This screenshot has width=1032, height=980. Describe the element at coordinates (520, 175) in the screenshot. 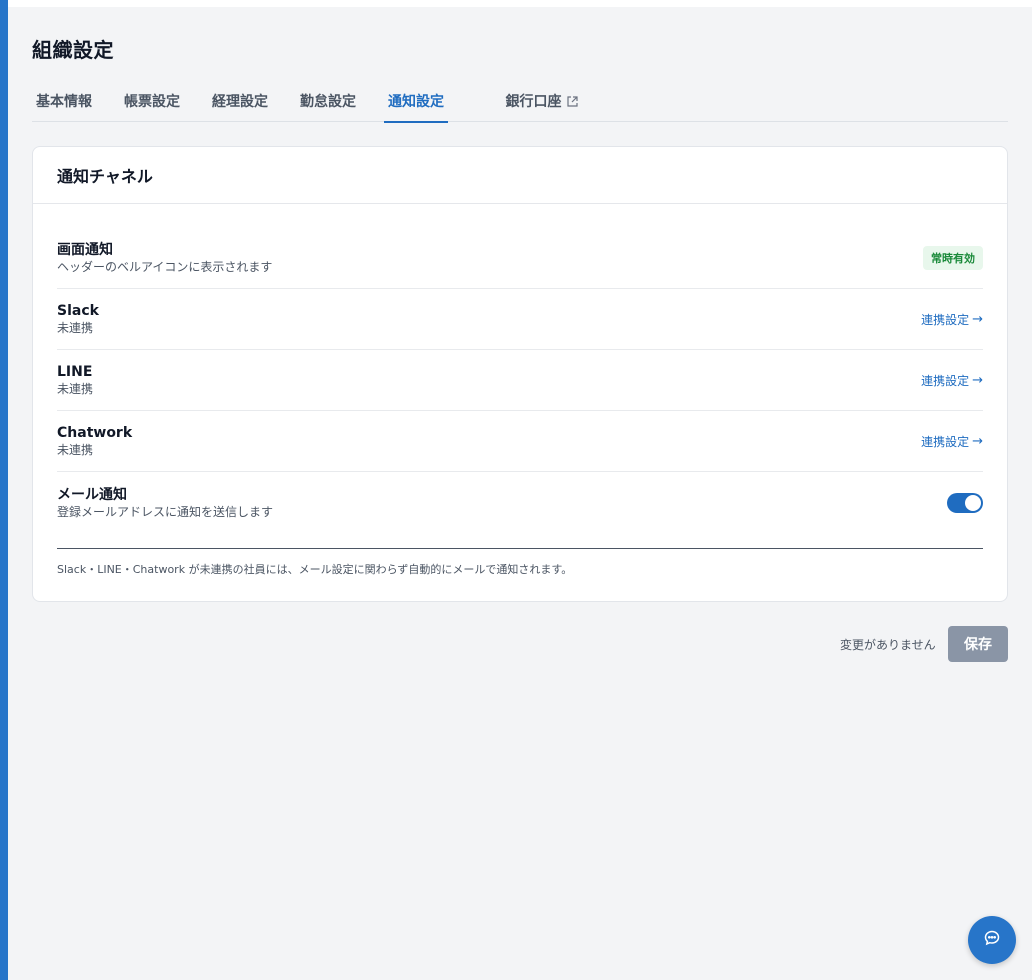

I see `card-title: 通知チャネル` at that location.